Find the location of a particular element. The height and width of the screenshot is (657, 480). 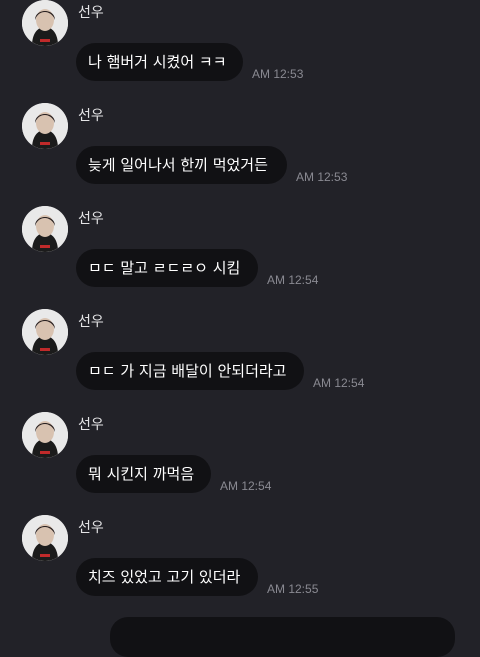

message-bubble: ㅁㄷ 말고 ㄹㄷㄹㅇ 시킴 is located at coordinates (167, 268).